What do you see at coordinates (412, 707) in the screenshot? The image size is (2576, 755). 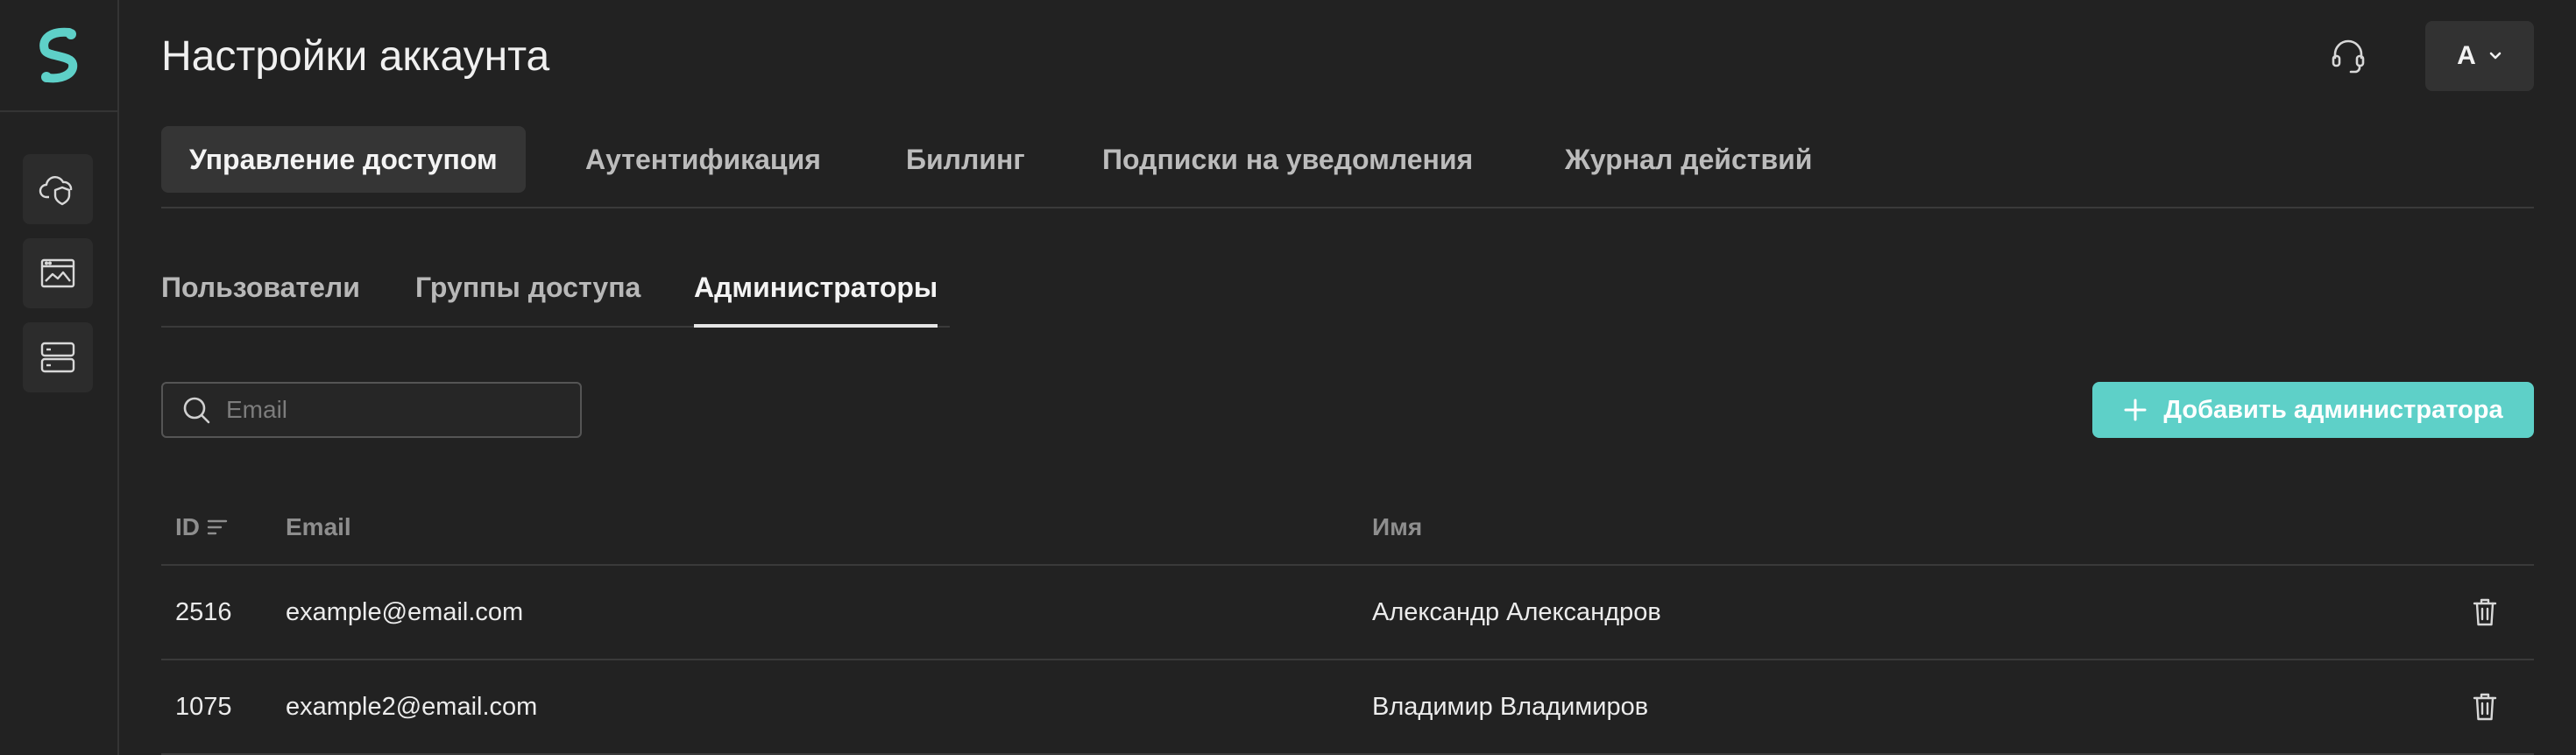 I see `cell-email: example2@email.com` at bounding box center [412, 707].